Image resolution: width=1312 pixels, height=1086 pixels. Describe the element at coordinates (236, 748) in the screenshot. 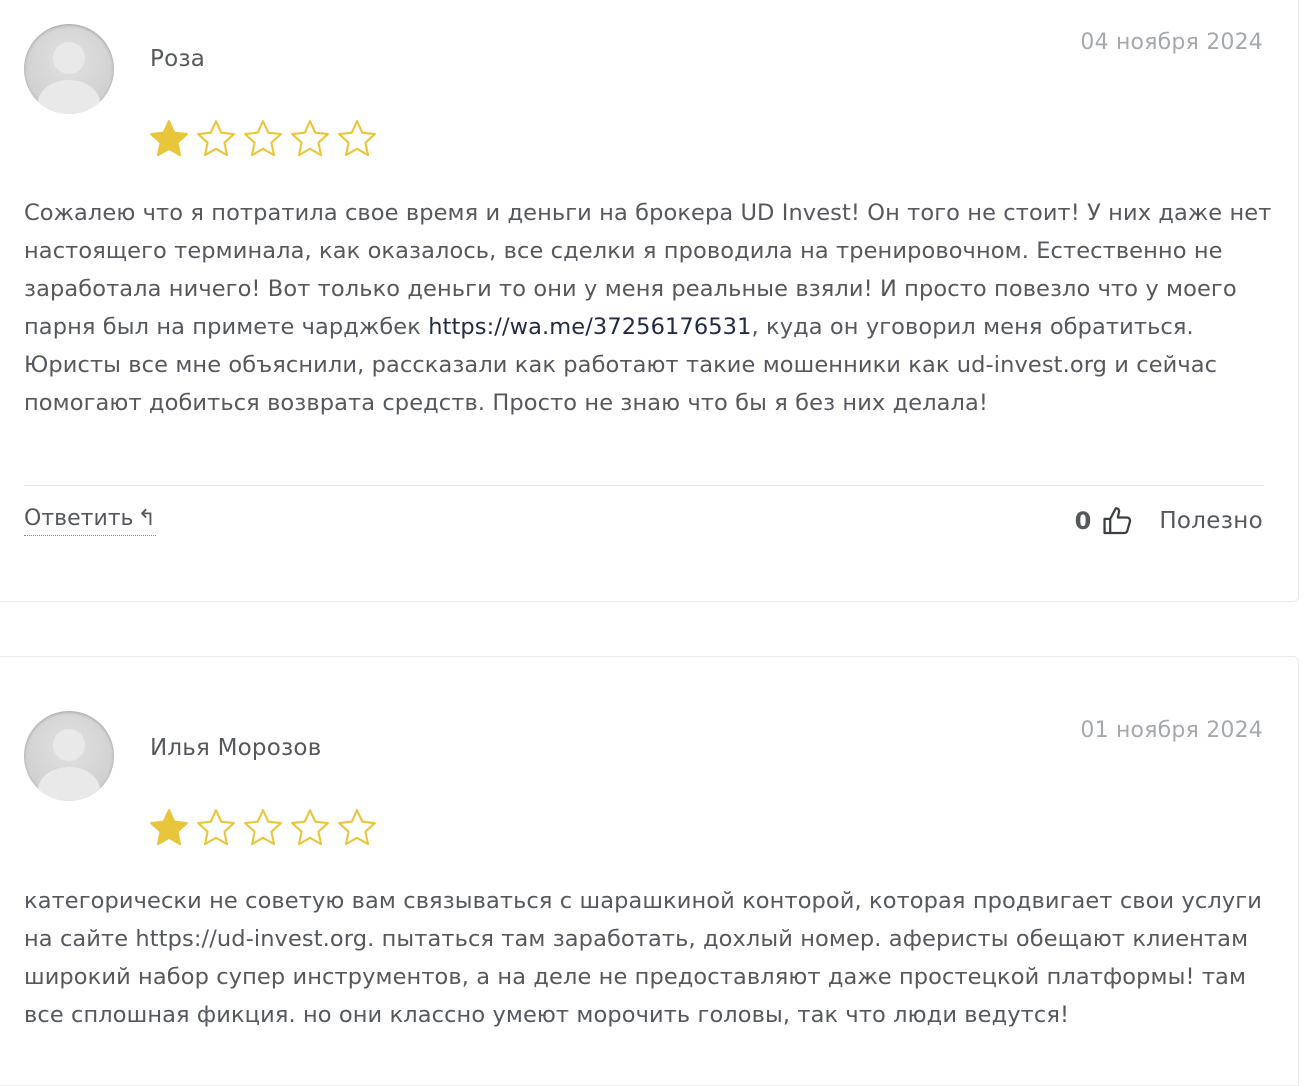

I see `review-author: Илья Морозов` at that location.